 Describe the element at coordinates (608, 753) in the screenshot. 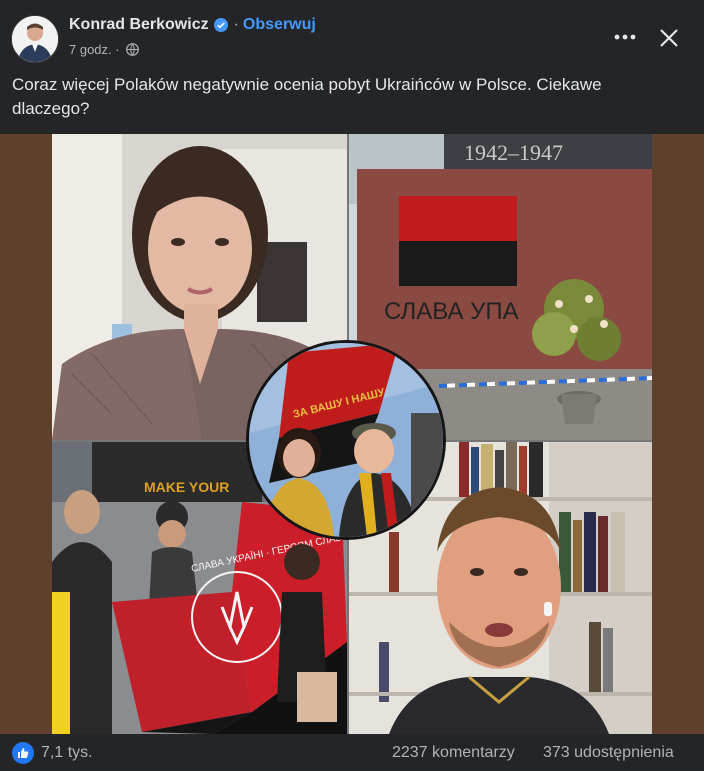

I see `shares-count: 373 udostępnienia` at that location.